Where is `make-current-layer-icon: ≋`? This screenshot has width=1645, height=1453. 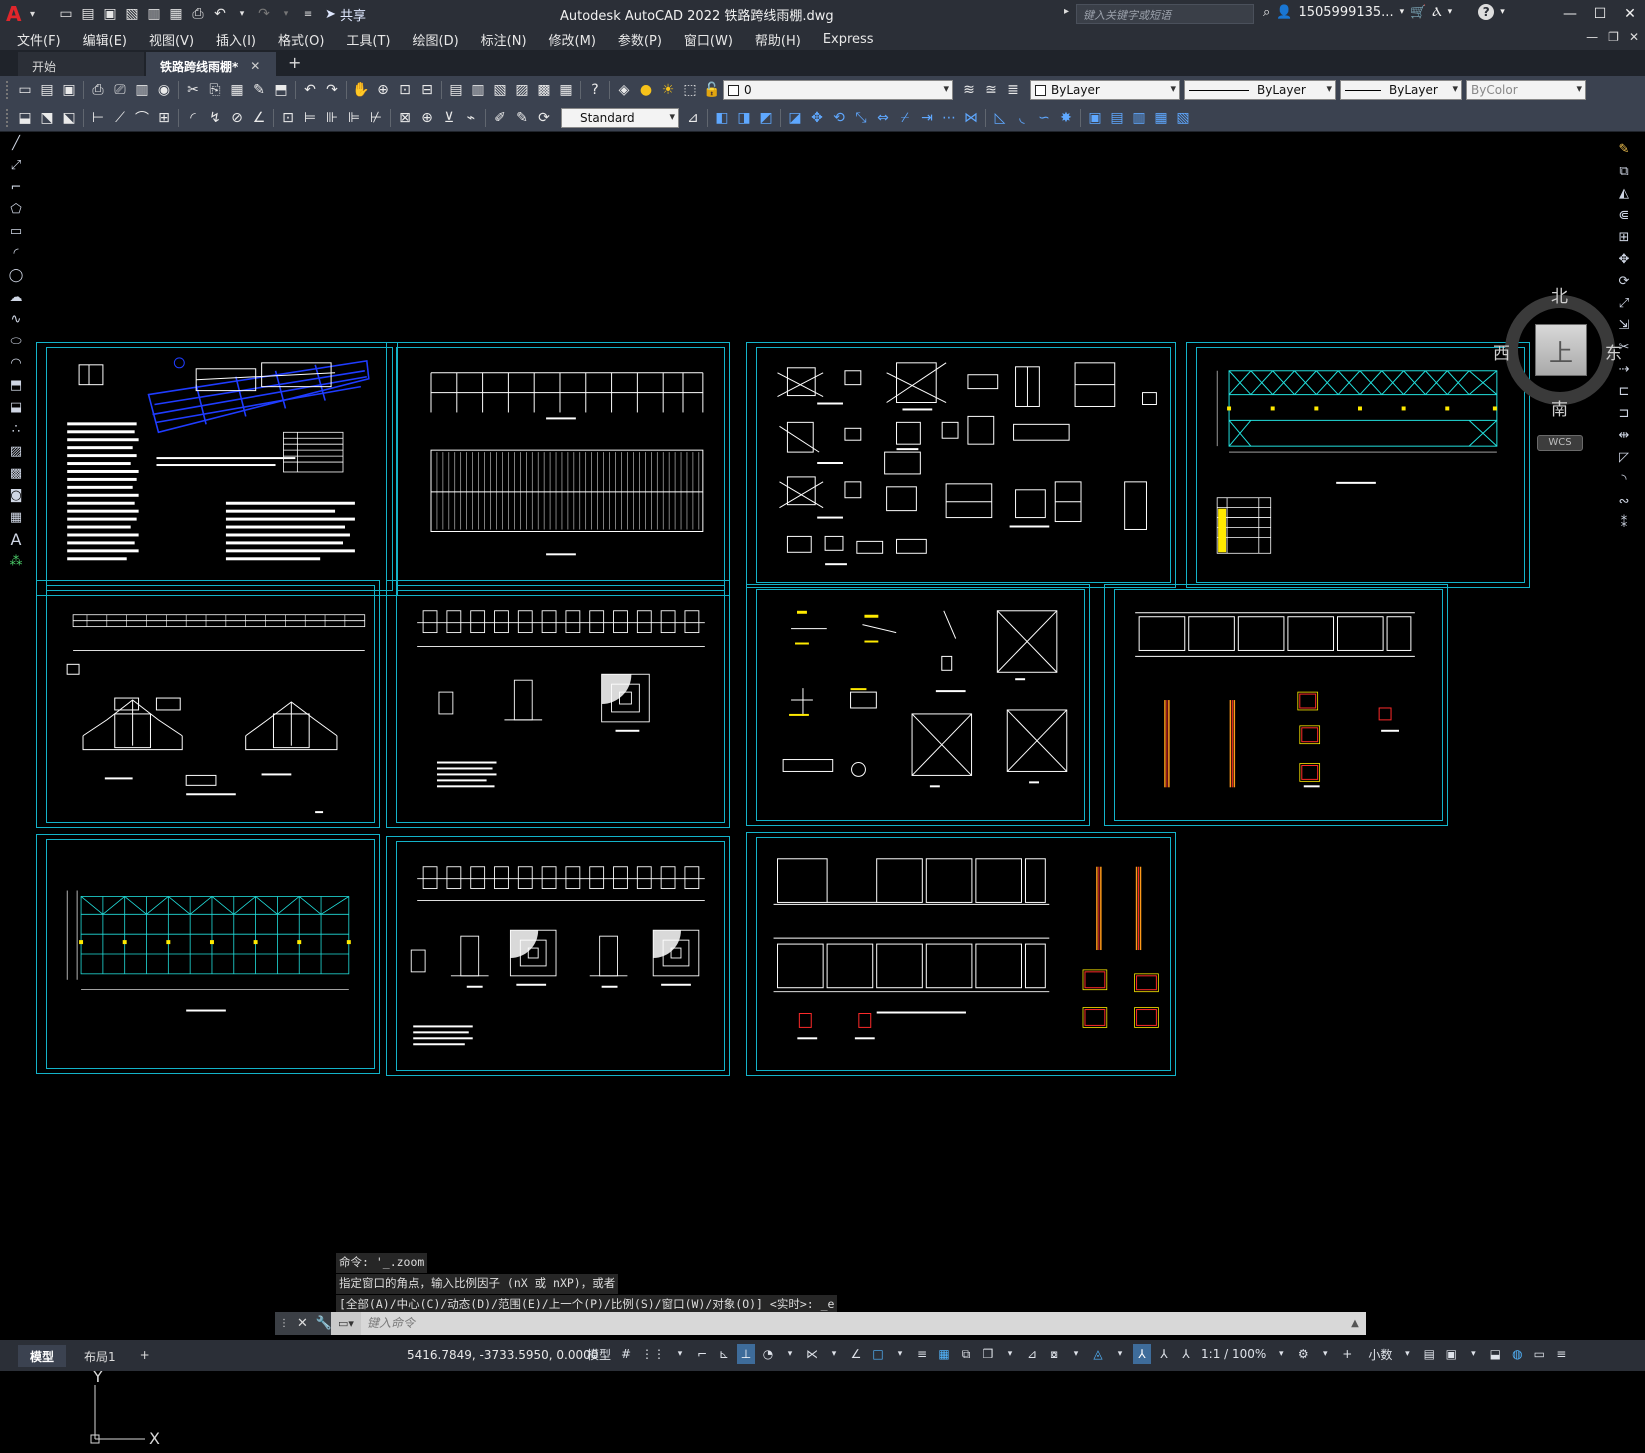
make-current-layer-icon: ≋ is located at coordinates (969, 90).